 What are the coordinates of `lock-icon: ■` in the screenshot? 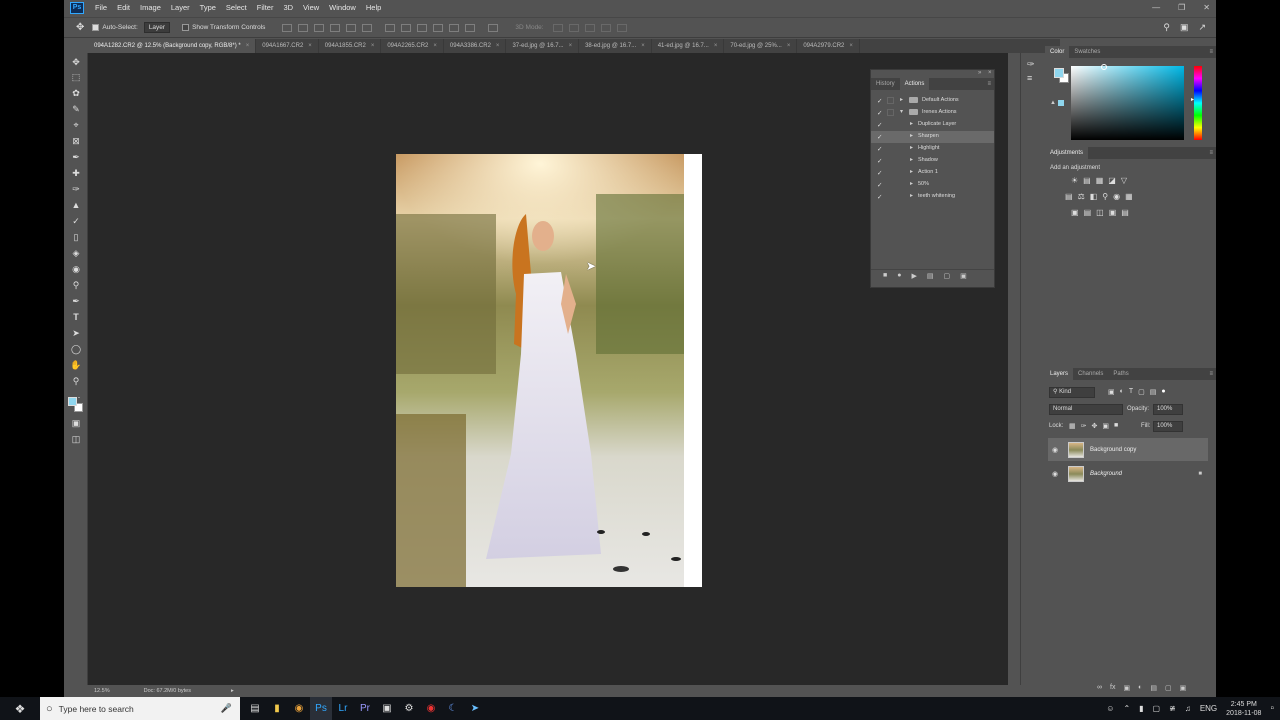 It's located at (1200, 474).